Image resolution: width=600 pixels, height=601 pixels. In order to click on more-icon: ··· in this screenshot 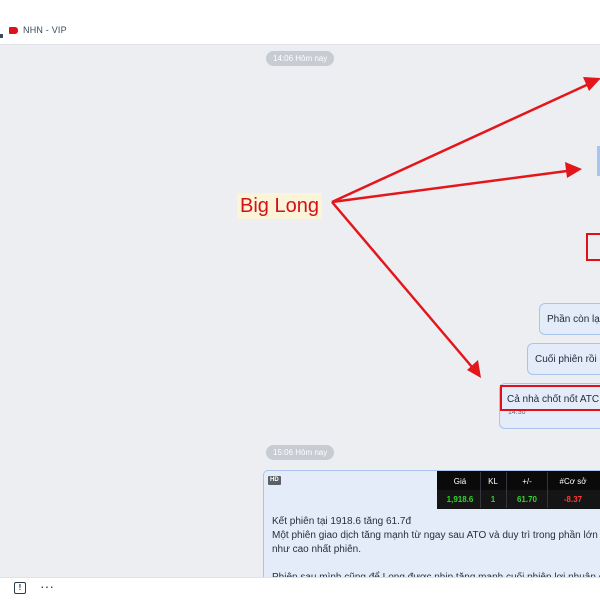, I will do `click(47, 586)`.